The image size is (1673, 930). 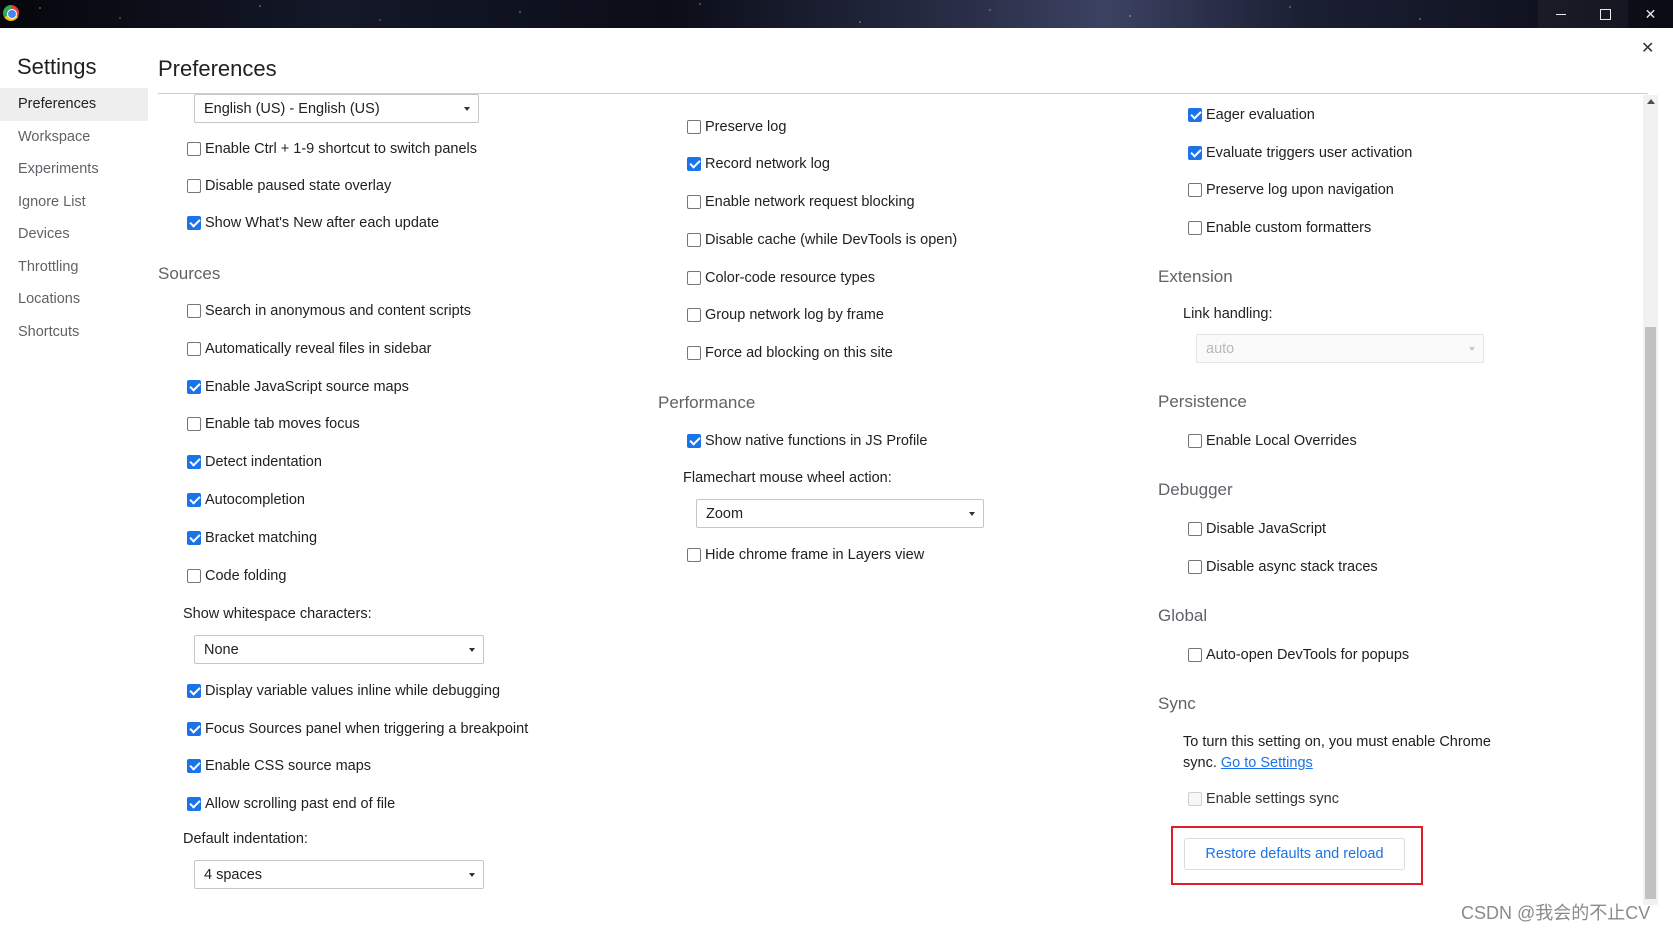 I want to click on checkbox-color-code: Color-code resource types, so click(x=781, y=278).